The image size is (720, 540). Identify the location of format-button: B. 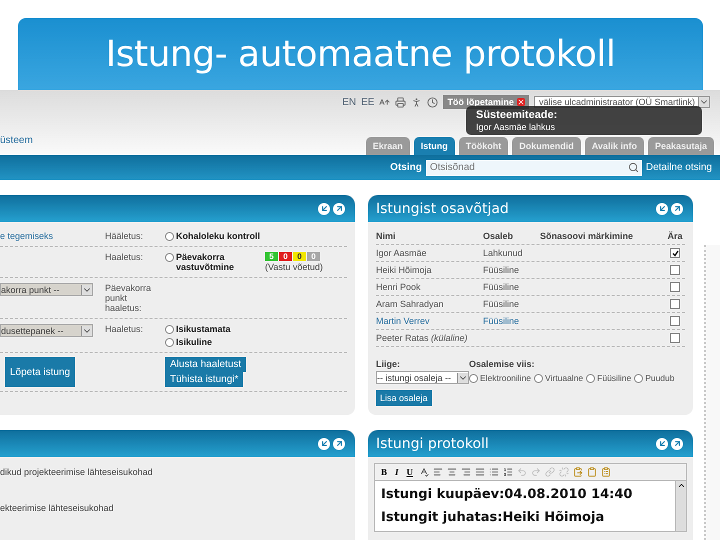
(384, 472).